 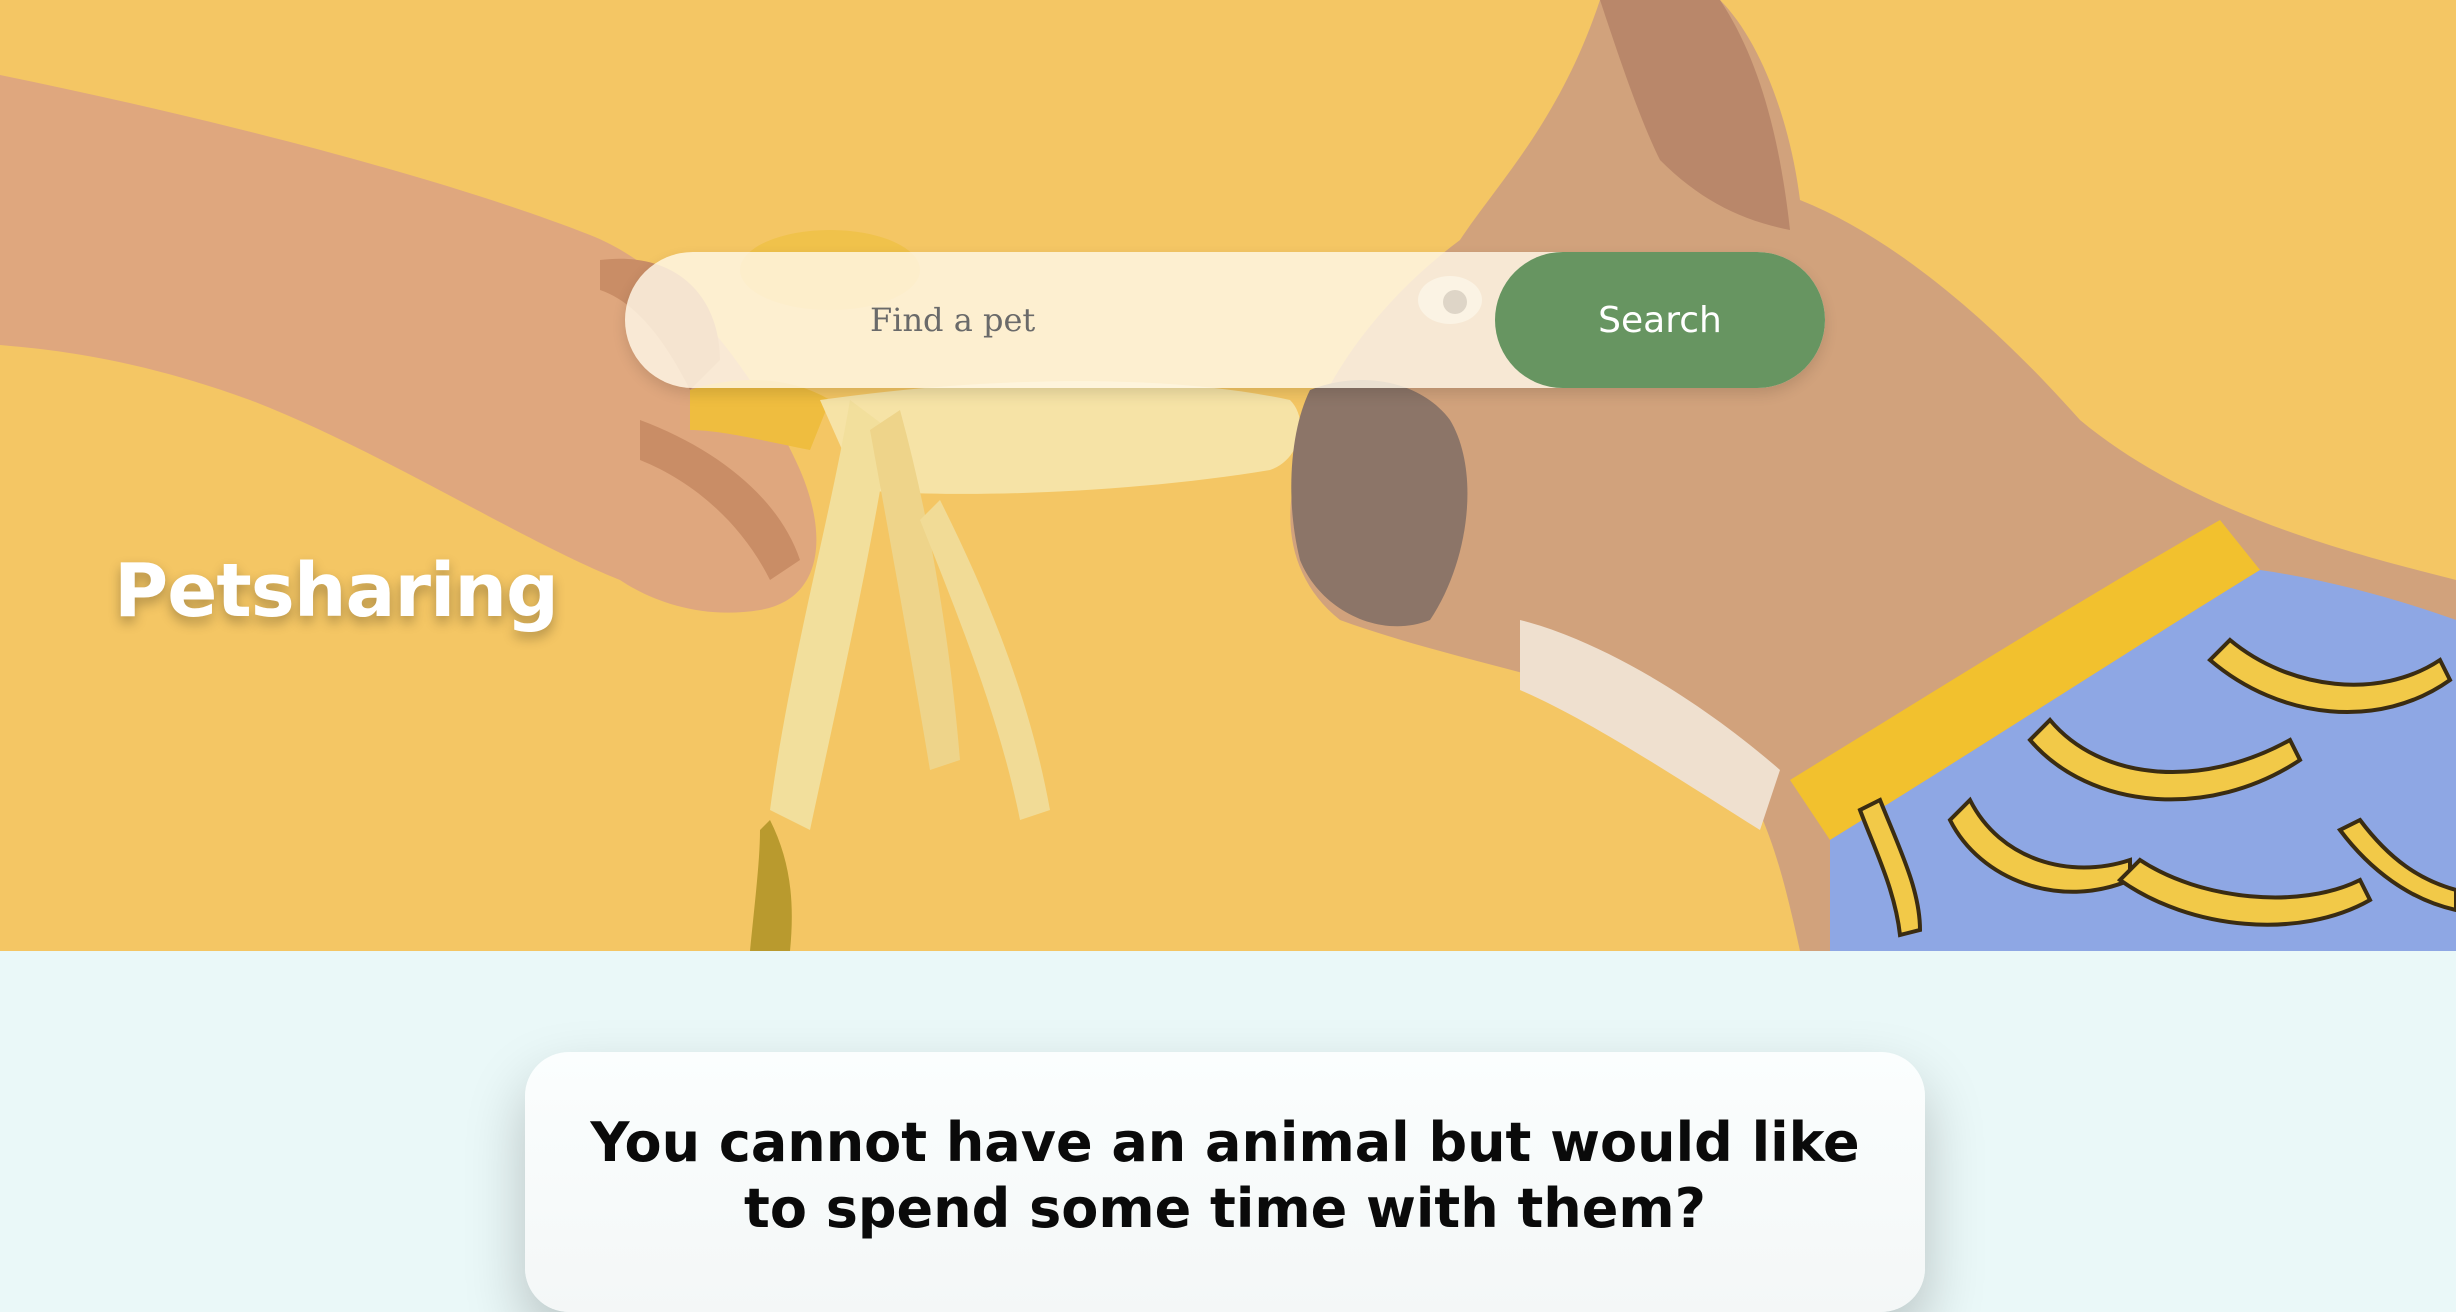 What do you see at coordinates (1660, 320) in the screenshot?
I see `search-button: Search` at bounding box center [1660, 320].